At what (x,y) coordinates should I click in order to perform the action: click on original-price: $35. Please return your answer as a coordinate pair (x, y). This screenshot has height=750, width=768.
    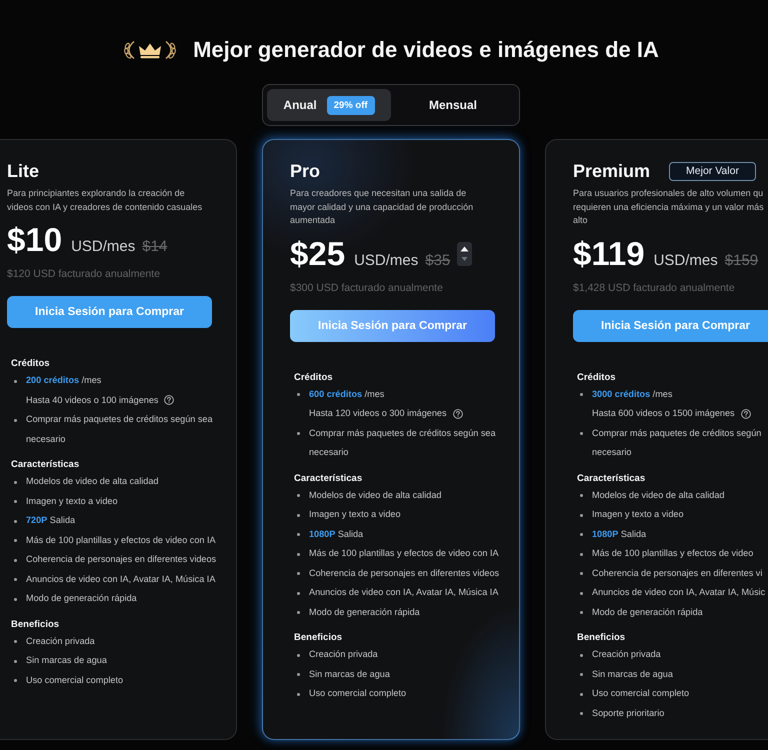
    Looking at the image, I should click on (437, 260).